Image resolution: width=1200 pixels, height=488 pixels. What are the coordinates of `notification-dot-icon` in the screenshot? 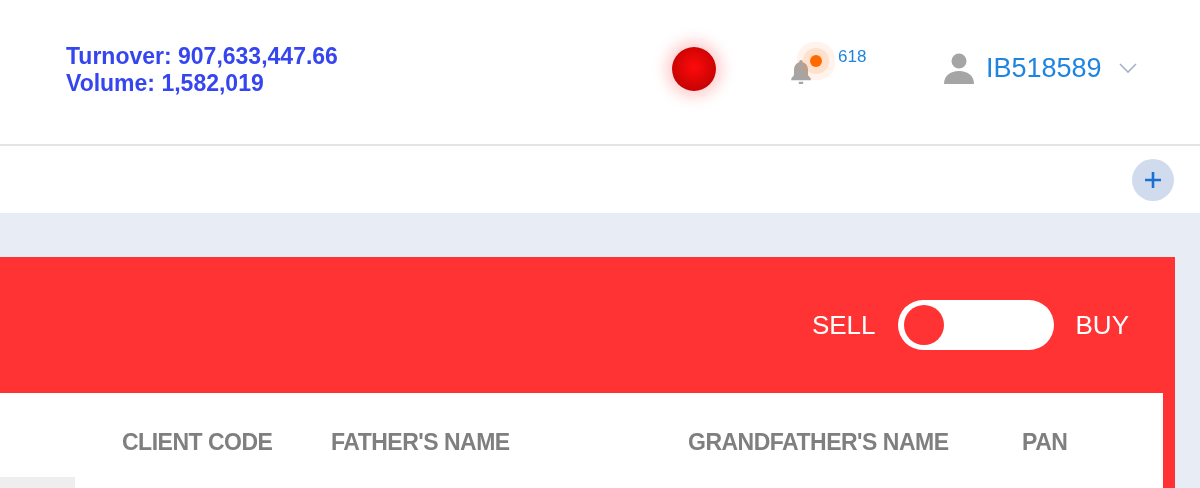 It's located at (816, 61).